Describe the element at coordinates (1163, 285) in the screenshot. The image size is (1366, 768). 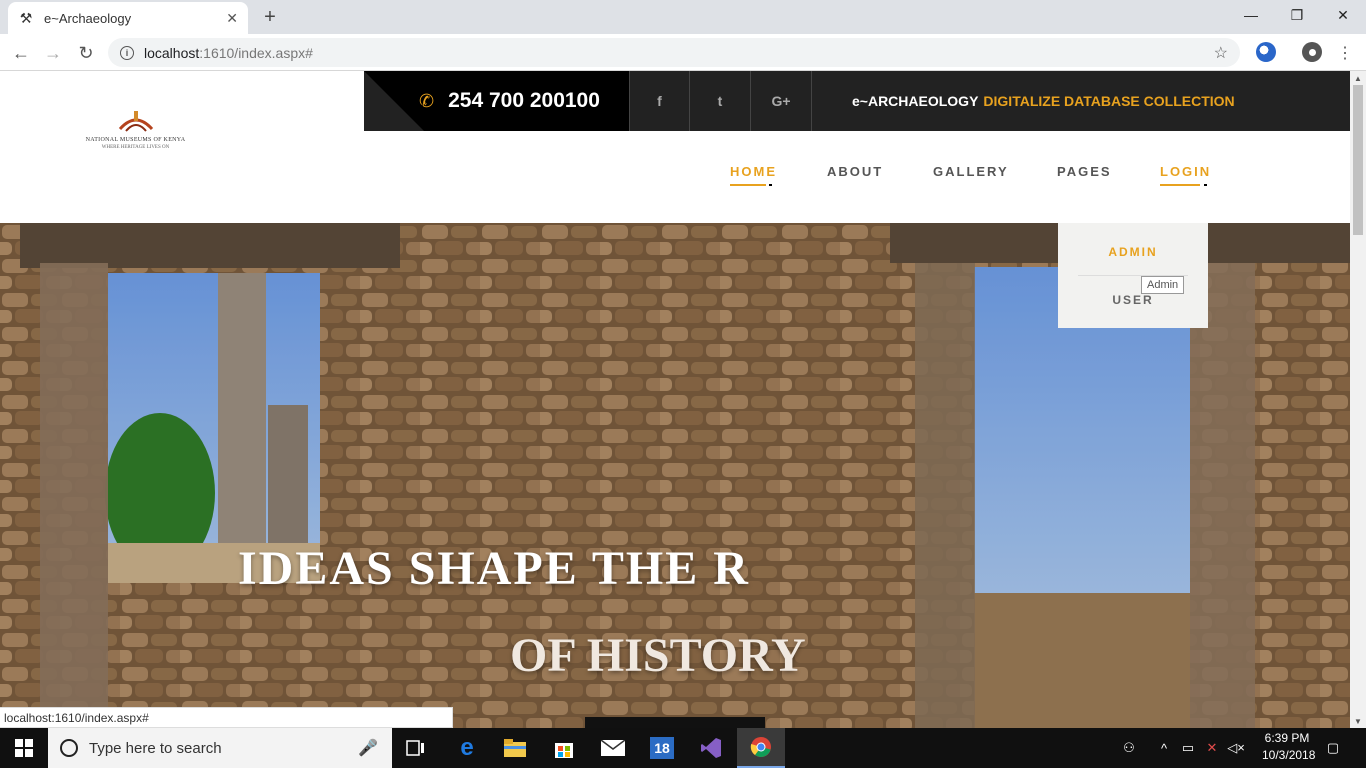
I see `admin-tooltip: Admin` at that location.